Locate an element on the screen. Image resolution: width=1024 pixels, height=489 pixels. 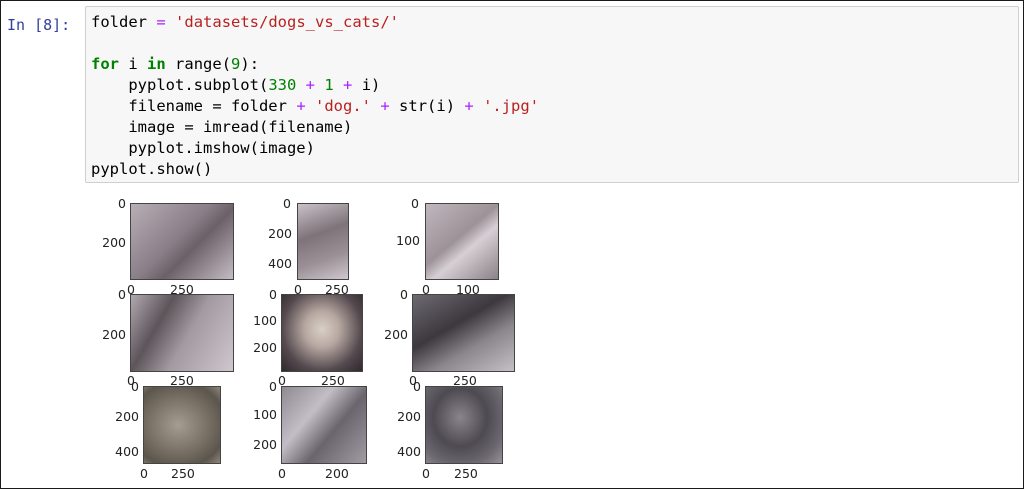
code-line-4: pyplot.subplot(330 + 1 + i) is located at coordinates (236, 85).